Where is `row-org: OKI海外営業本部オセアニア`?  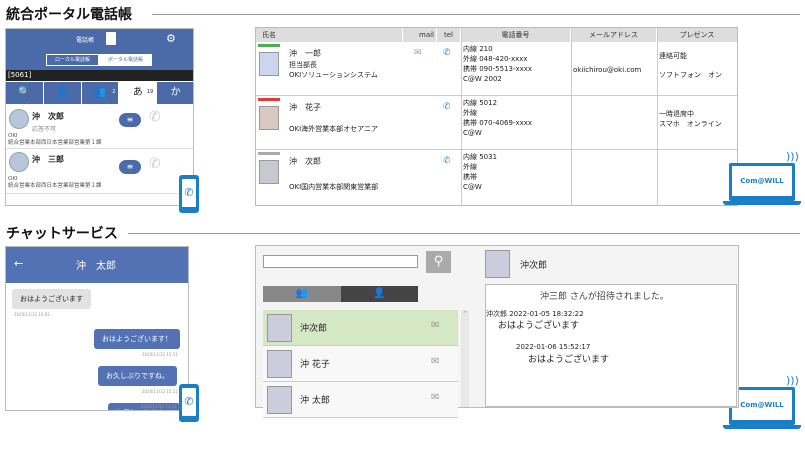
row-org: OKI海外営業本部オセアニア is located at coordinates (334, 129).